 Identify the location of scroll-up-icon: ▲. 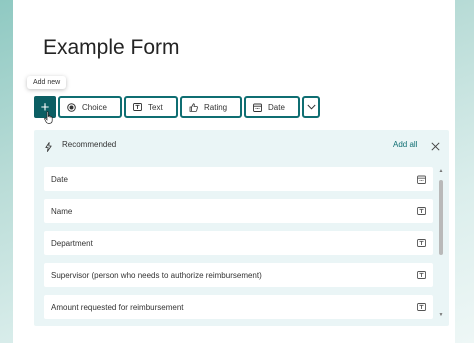
(441, 171).